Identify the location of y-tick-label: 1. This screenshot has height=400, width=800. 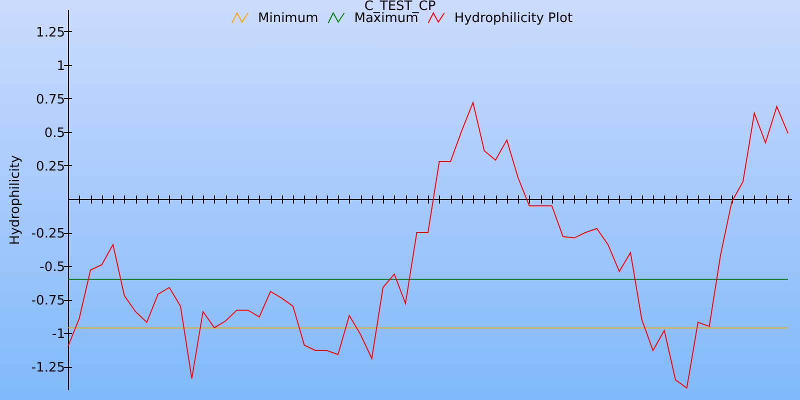
(60, 66).